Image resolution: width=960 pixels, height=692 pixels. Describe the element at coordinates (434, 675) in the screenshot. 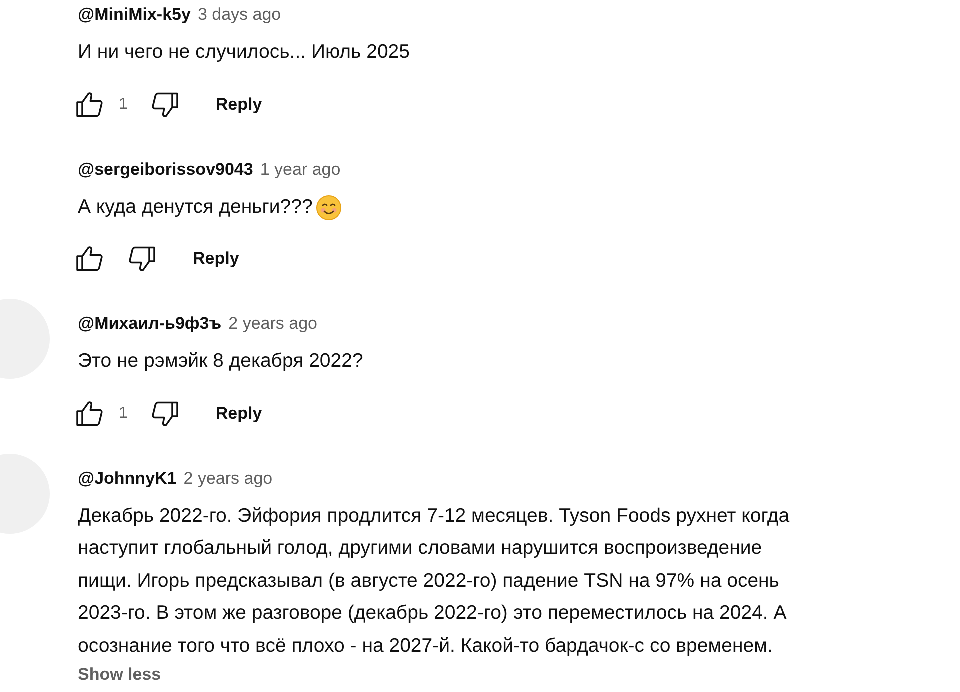

I see `show-less-link: Show less` at that location.